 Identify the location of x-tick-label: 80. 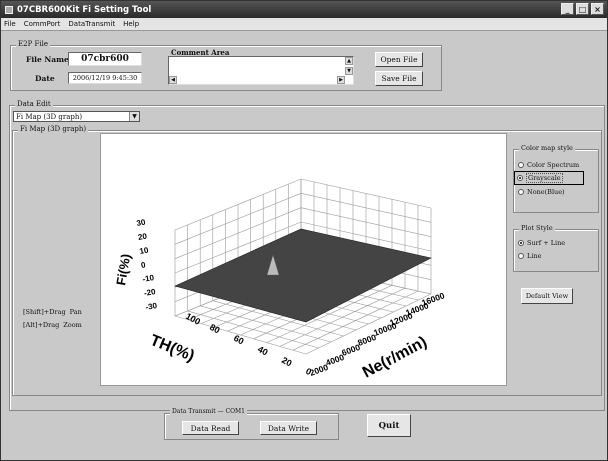
(215, 329).